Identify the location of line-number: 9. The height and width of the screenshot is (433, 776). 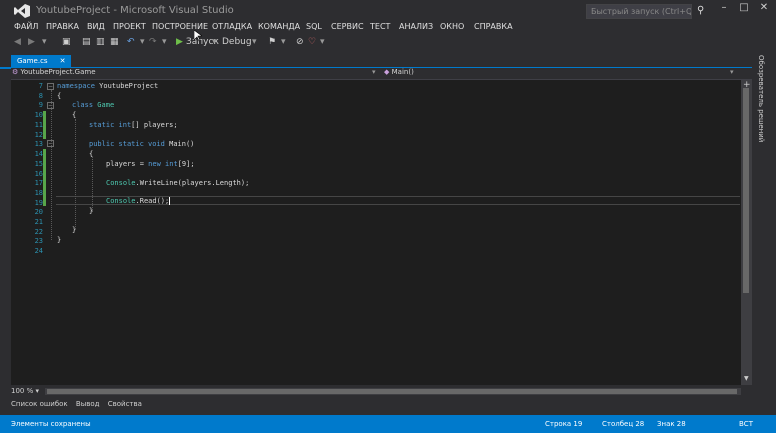
(40, 105).